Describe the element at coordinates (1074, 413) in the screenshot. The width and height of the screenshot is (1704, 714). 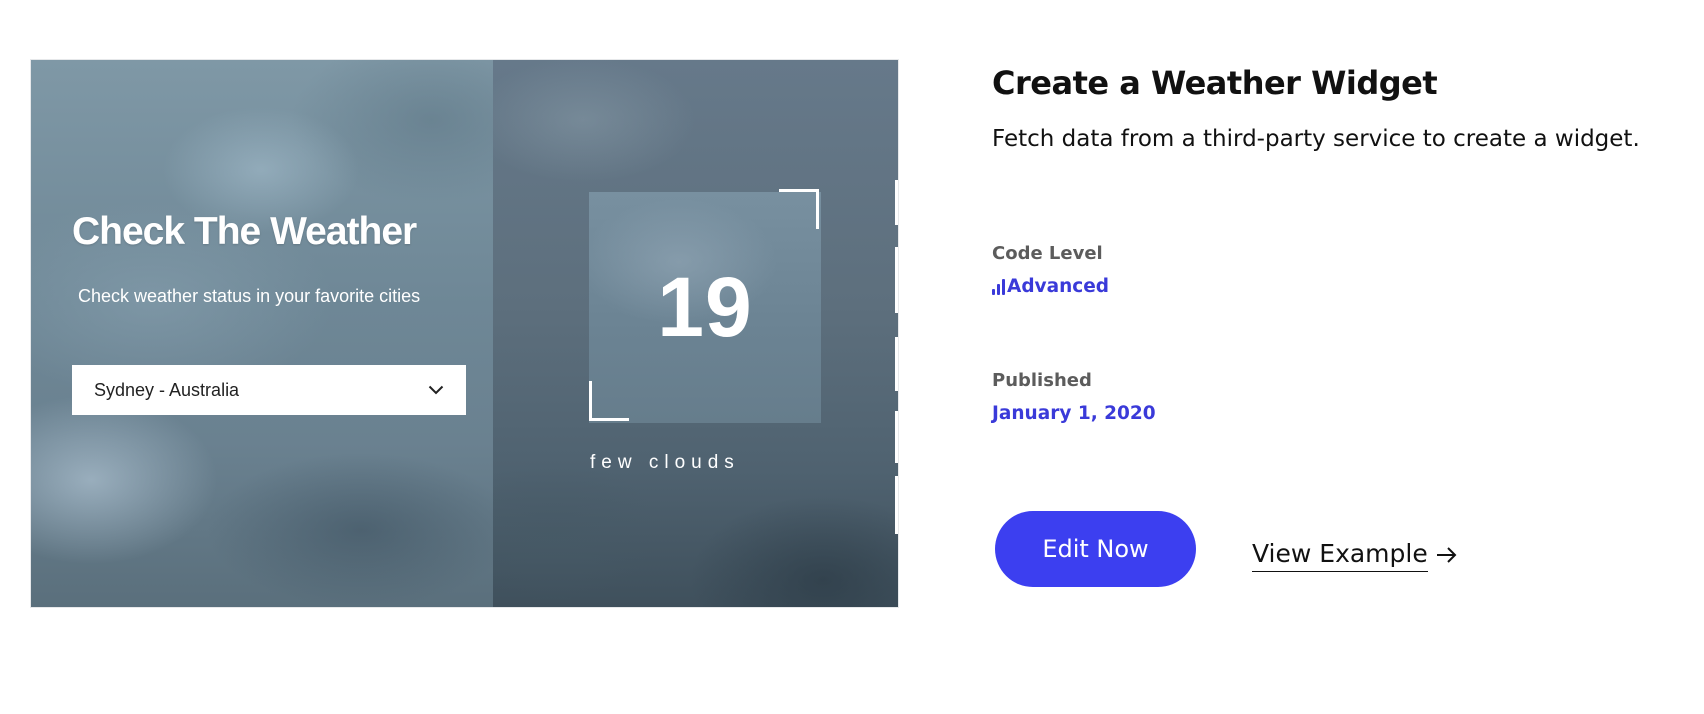
I see `published-date: January 1, 2020` at that location.